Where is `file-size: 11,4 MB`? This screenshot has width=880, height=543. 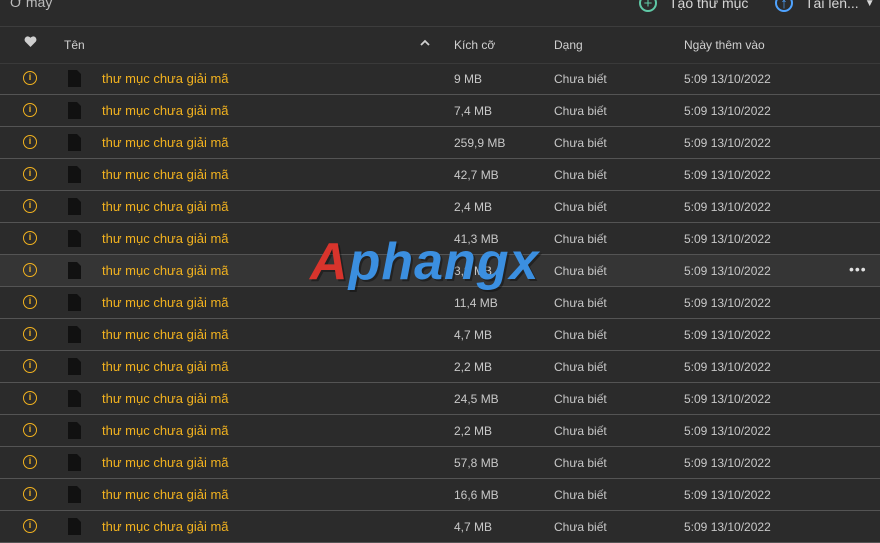 file-size: 11,4 MB is located at coordinates (476, 303).